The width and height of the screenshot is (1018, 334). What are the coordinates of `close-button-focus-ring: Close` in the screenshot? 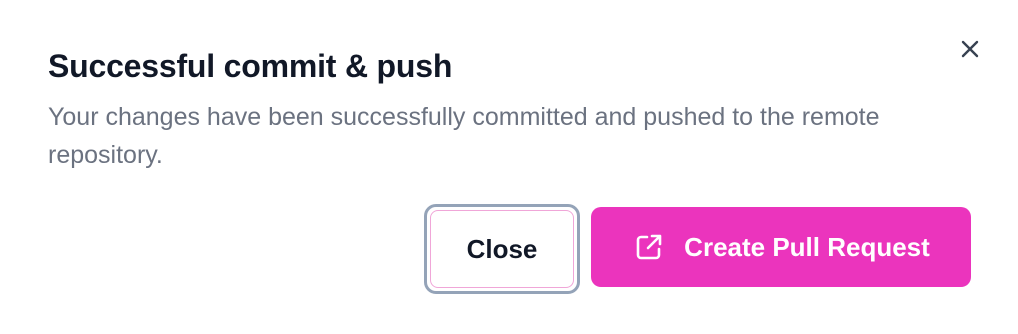 It's located at (502, 249).